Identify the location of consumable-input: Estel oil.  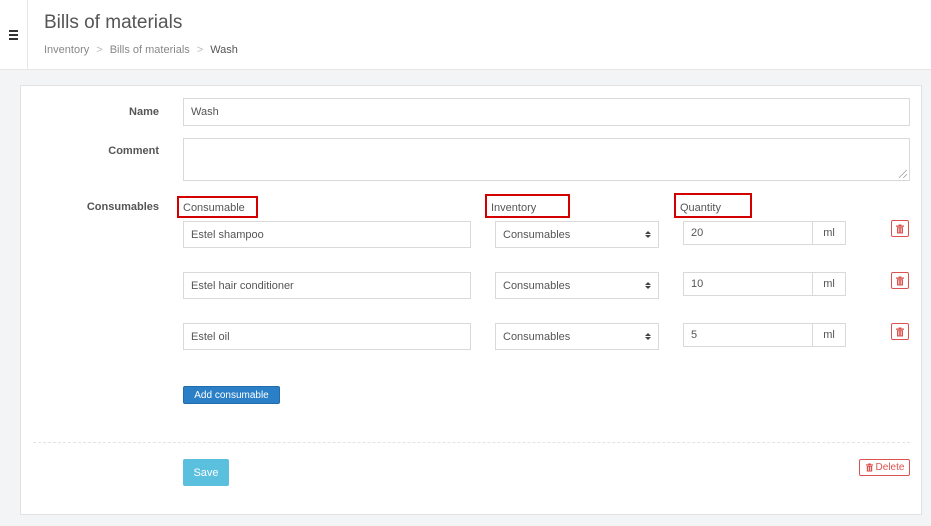
(327, 336).